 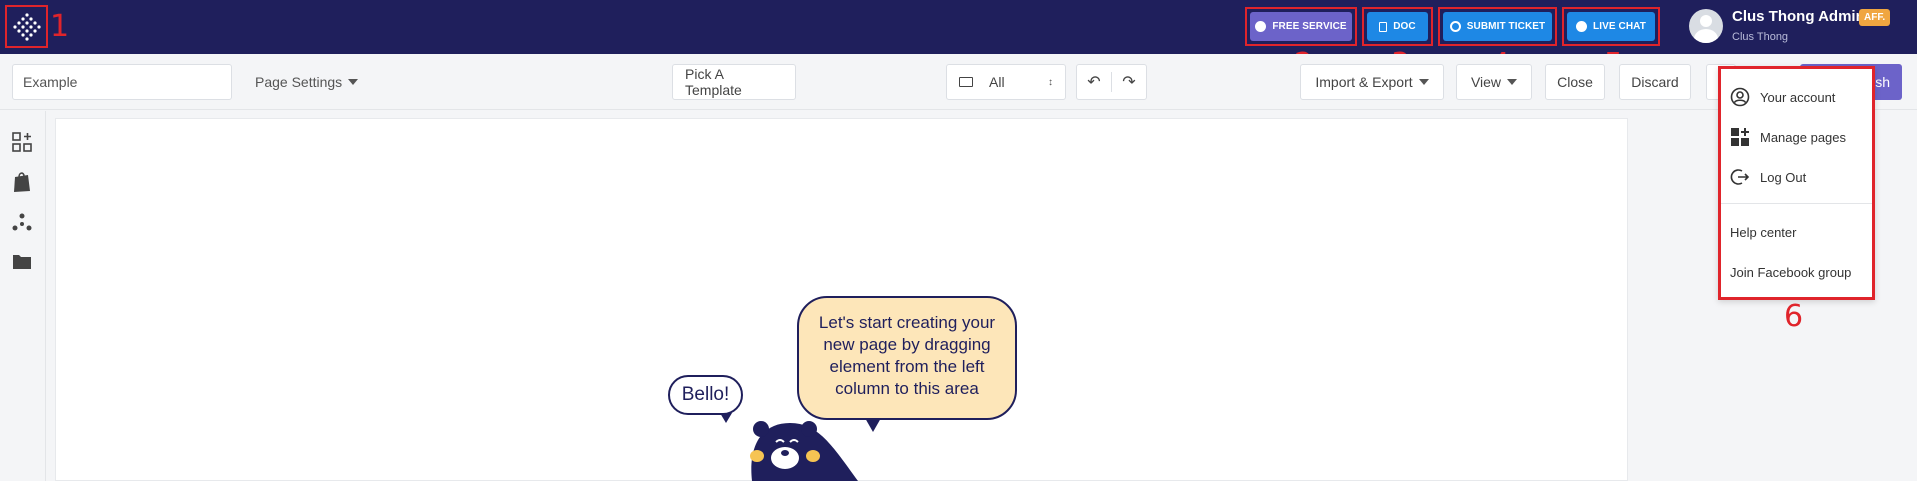 I want to click on page-settings-label: Page Settings, so click(x=299, y=82).